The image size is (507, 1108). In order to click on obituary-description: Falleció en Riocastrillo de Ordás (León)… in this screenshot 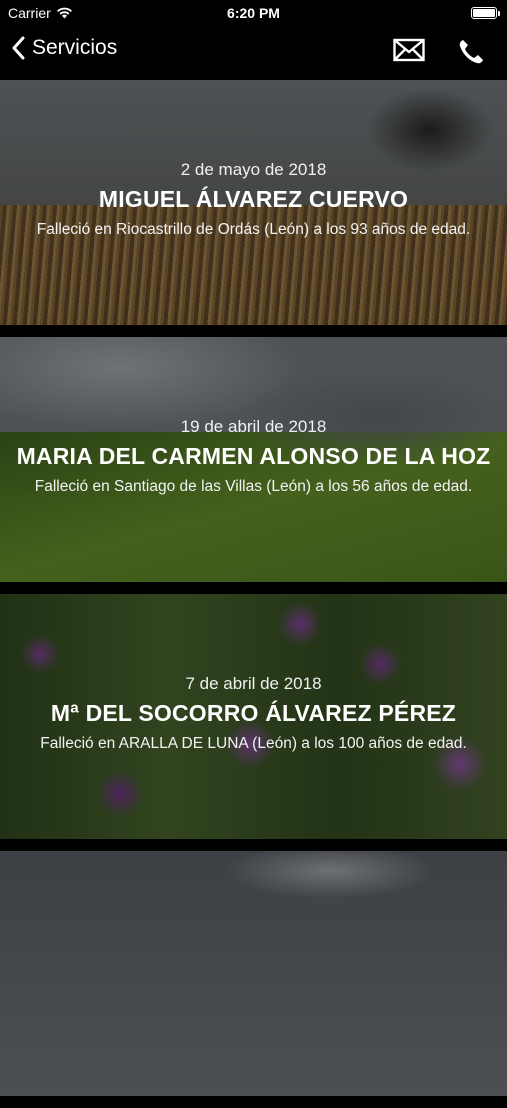, I will do `click(253, 229)`.